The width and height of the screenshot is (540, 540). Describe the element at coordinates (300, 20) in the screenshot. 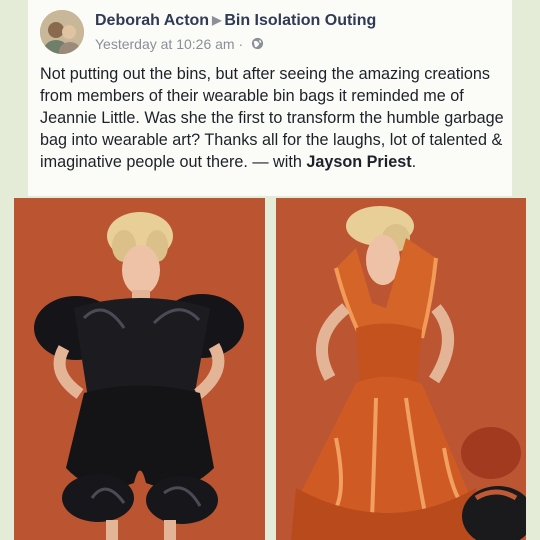

I see `group-name: Bin Isolation Outing` at that location.